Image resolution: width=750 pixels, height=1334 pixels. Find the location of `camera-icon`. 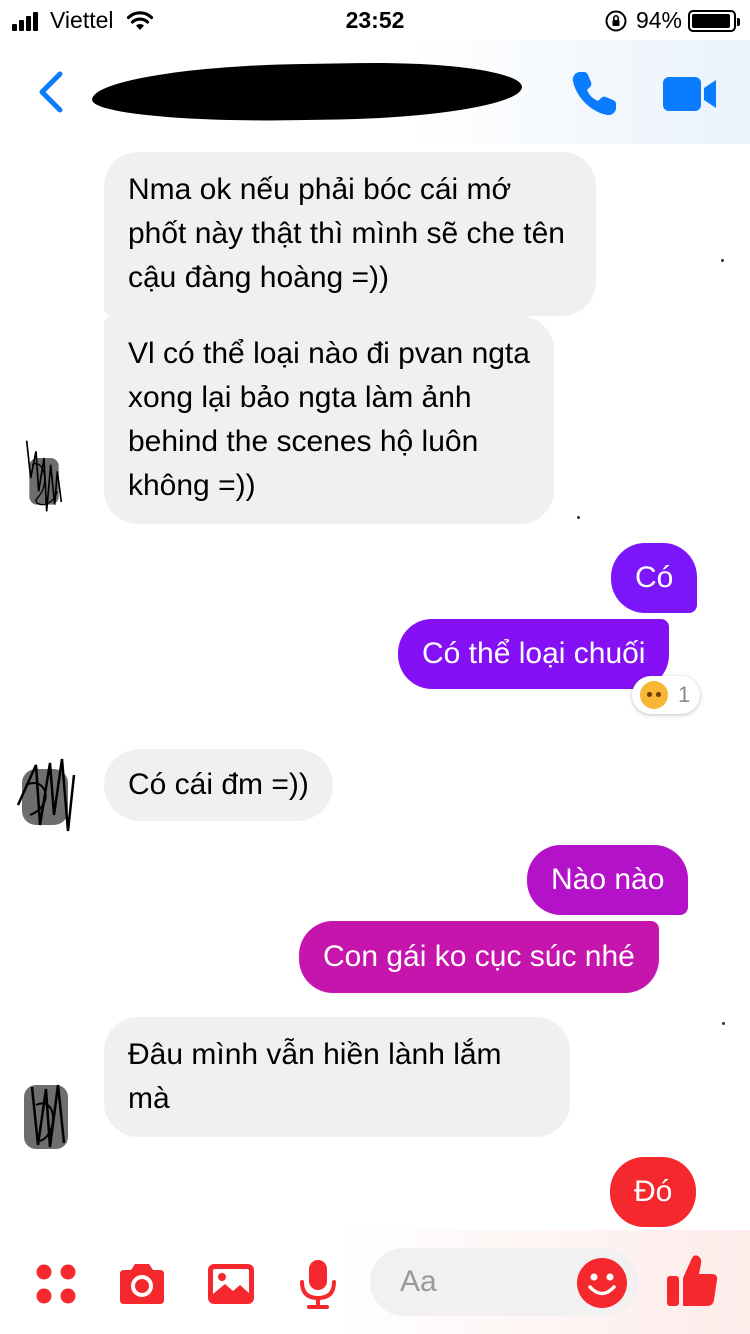

camera-icon is located at coordinates (142, 1284).